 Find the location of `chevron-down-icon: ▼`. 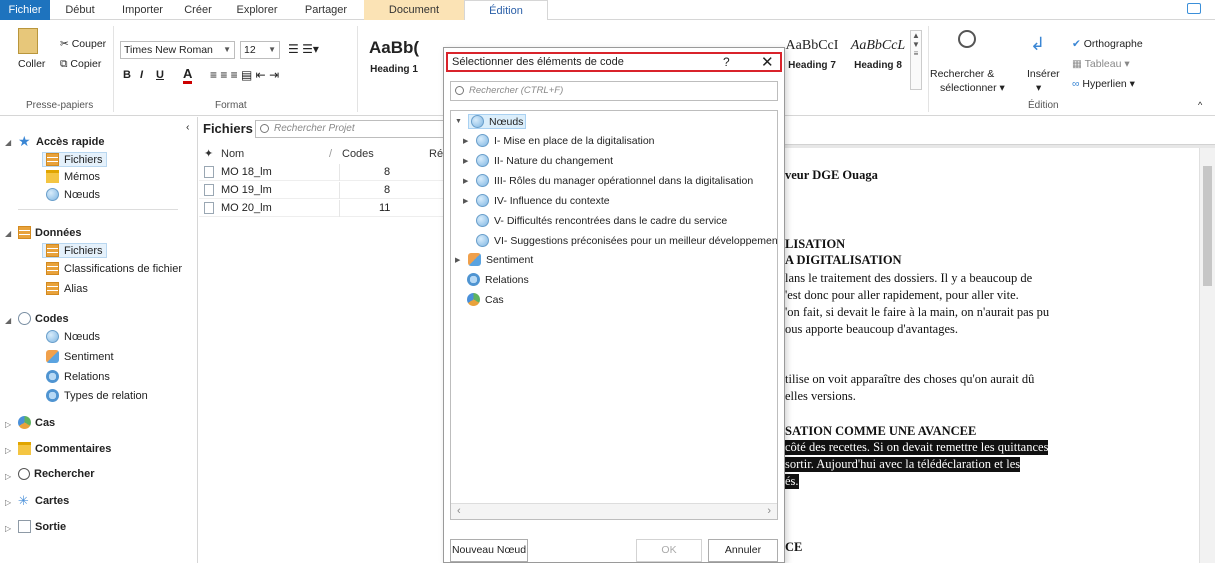

chevron-down-icon: ▼ is located at coordinates (227, 49).